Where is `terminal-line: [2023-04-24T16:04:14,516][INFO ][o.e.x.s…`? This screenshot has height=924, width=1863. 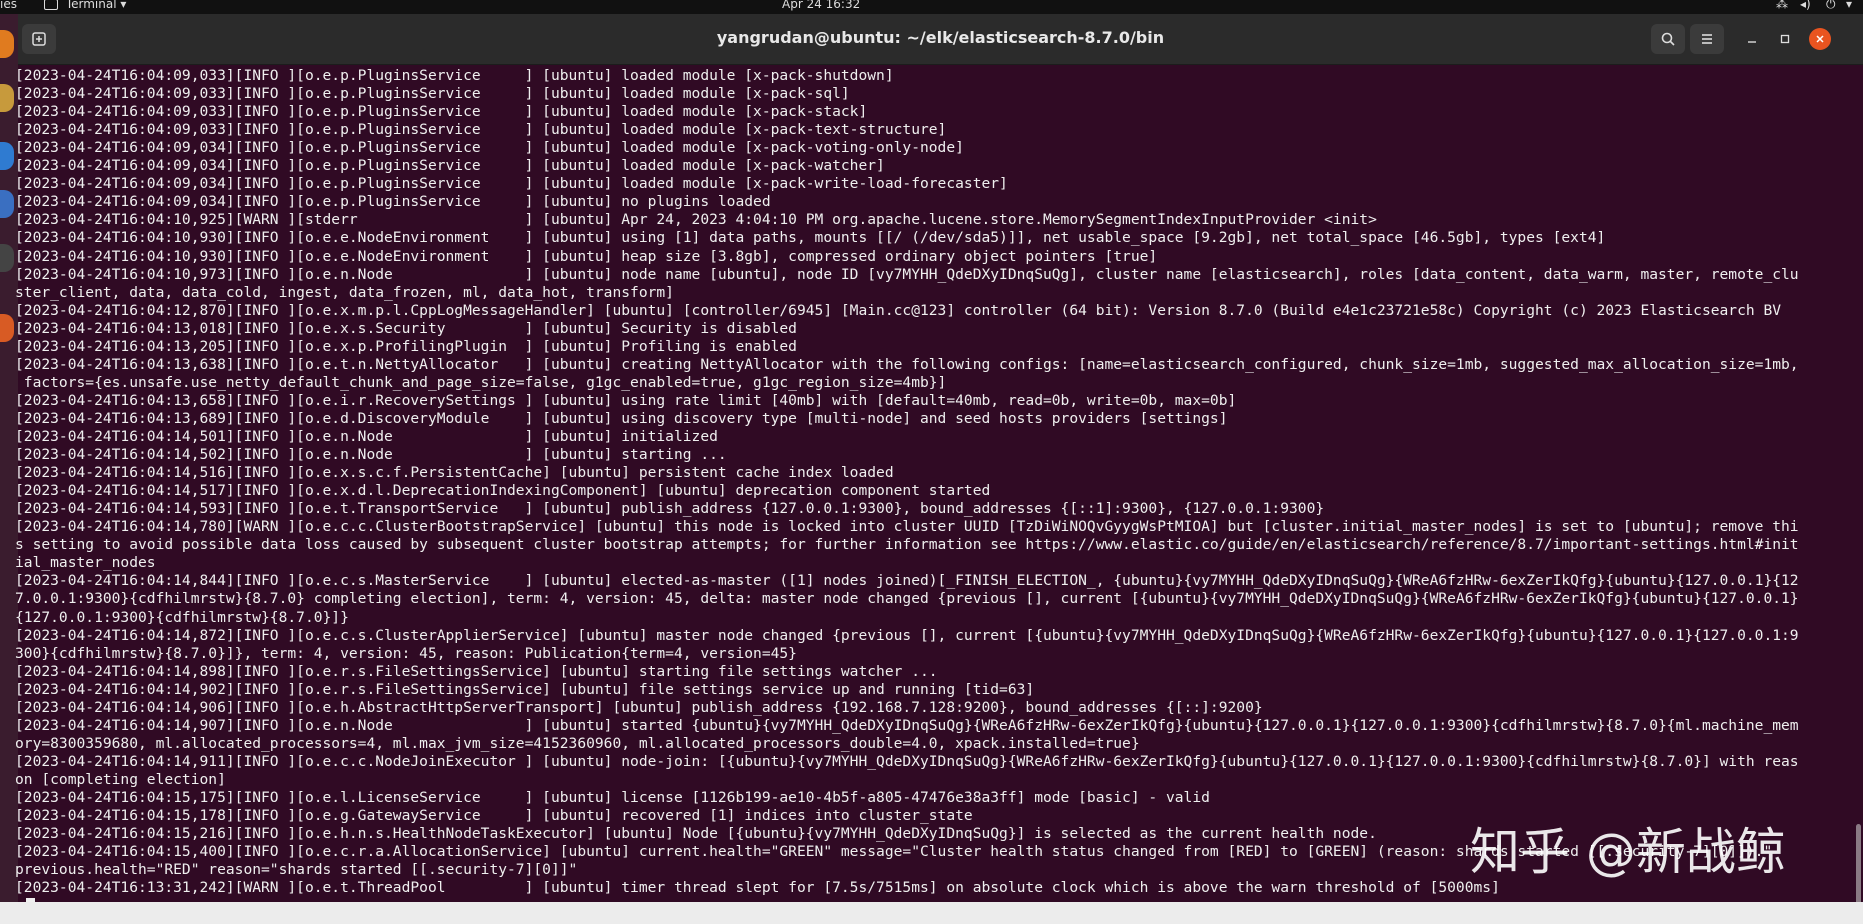
terminal-line: [2023-04-24T16:04:14,516][INFO ][o.e.x.s… is located at coordinates (454, 473).